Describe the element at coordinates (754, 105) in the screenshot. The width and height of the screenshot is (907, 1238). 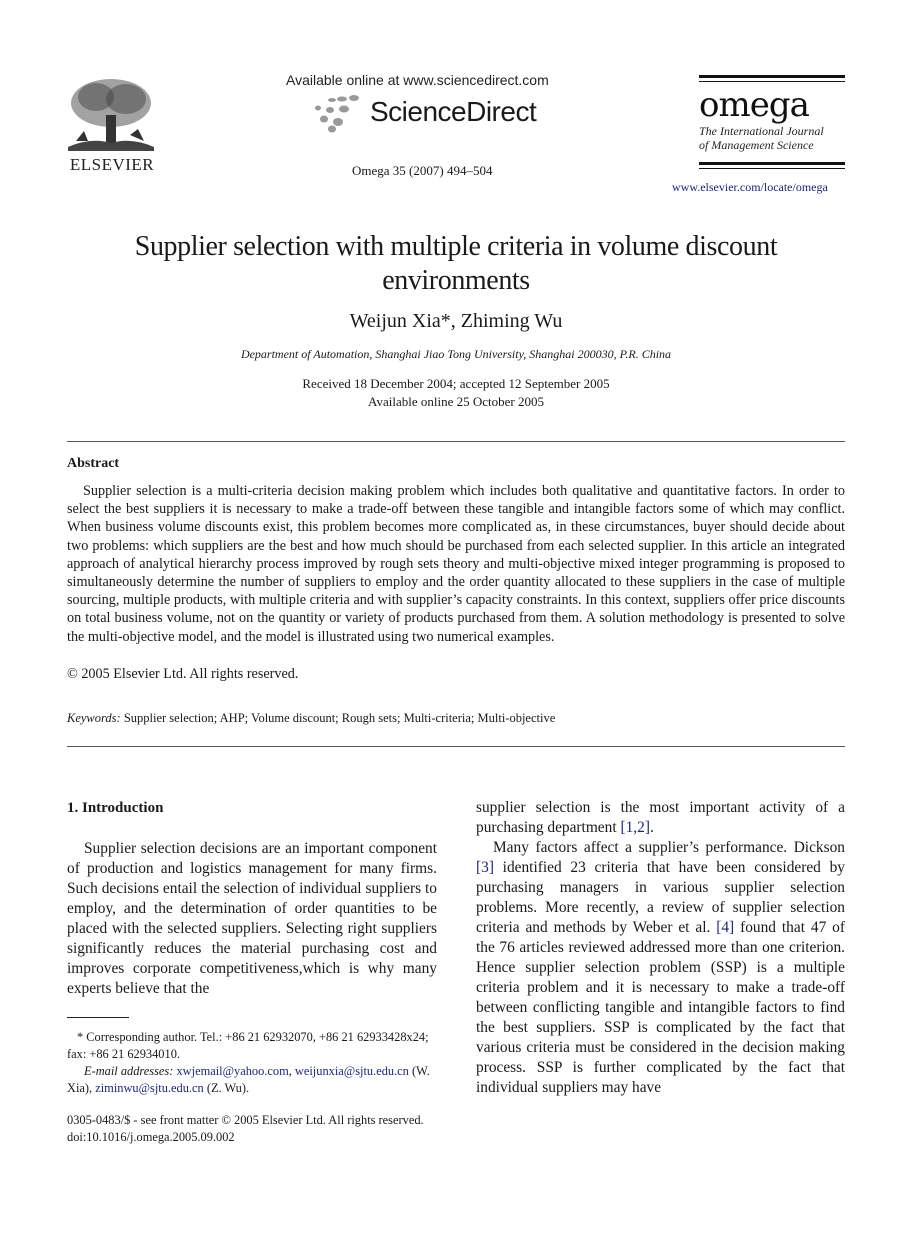
I see `omega-wordmark: omega` at that location.